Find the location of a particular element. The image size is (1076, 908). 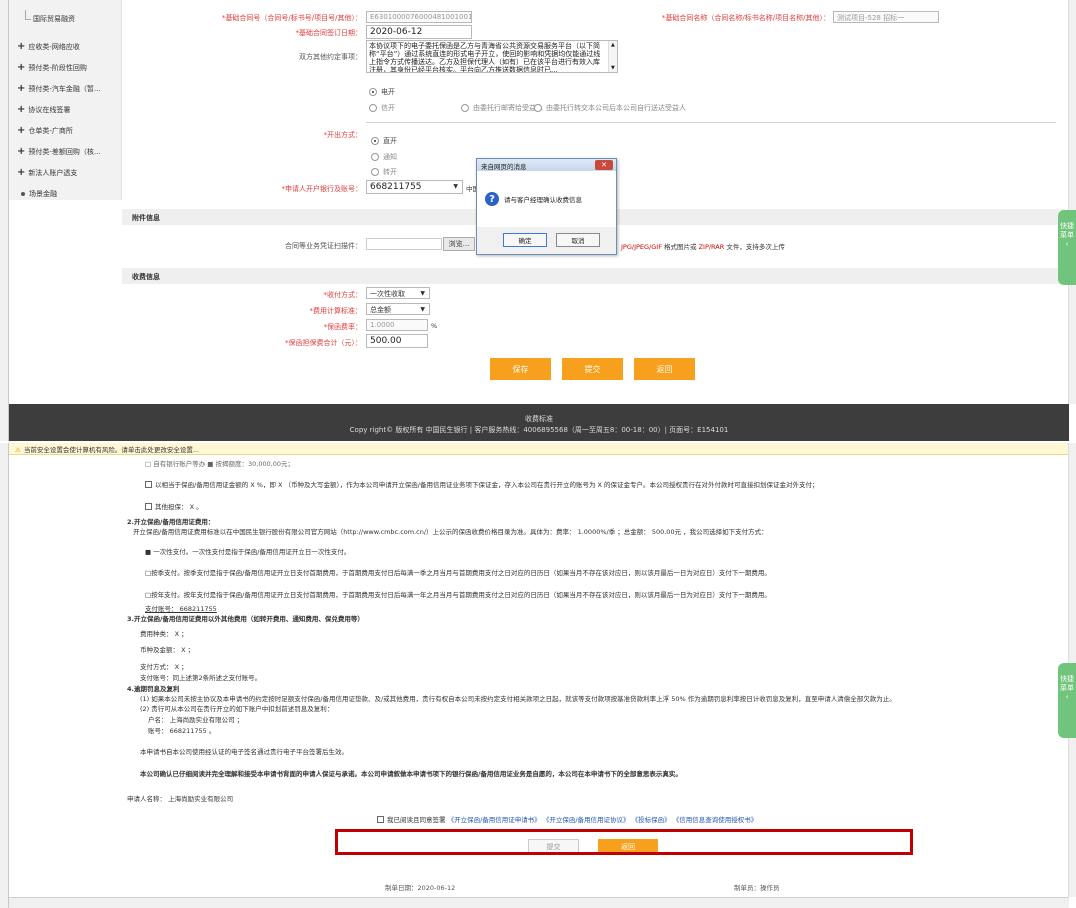

doc-link: 《投标保函》 is located at coordinates (651, 820).